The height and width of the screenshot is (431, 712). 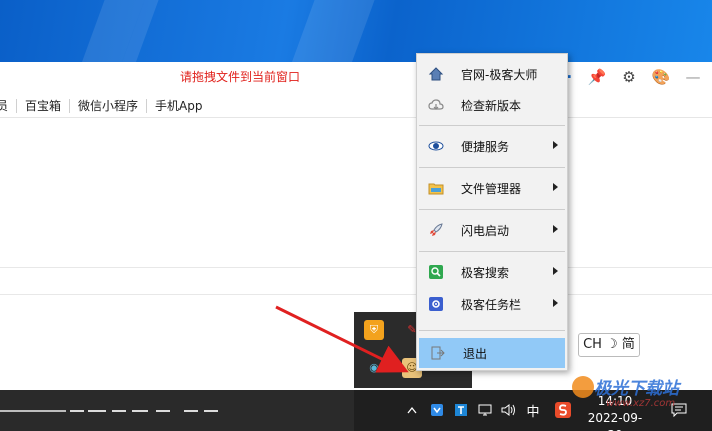 What do you see at coordinates (641, 403) in the screenshot?
I see `watermark-url: www.xz7.com` at bounding box center [641, 403].